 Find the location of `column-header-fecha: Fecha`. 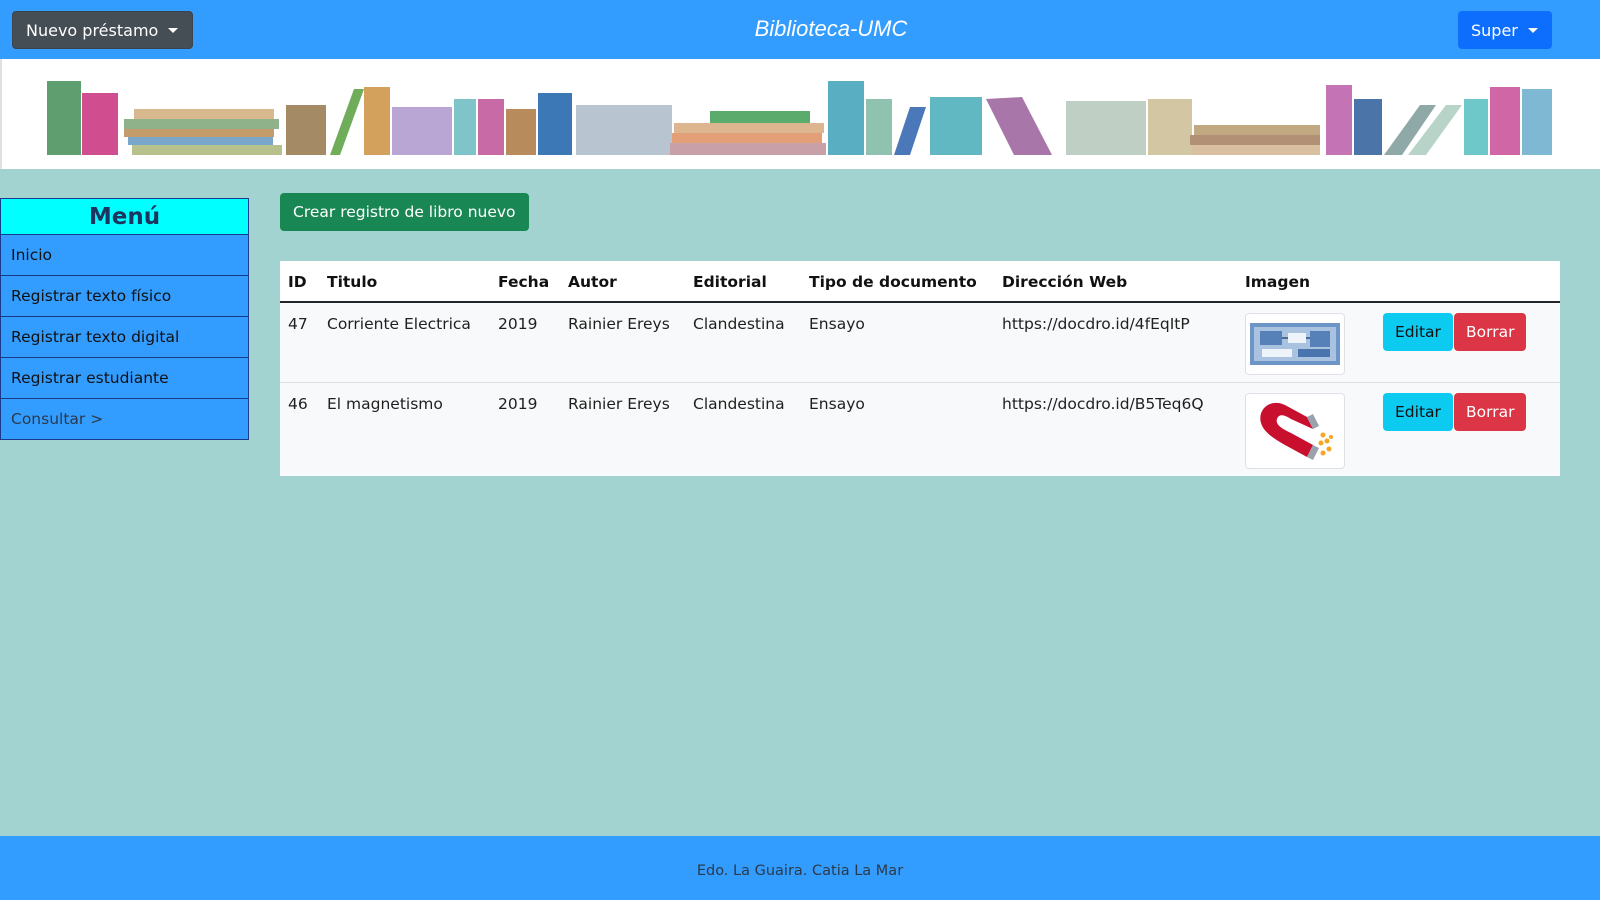

column-header-fecha: Fecha is located at coordinates (524, 282).